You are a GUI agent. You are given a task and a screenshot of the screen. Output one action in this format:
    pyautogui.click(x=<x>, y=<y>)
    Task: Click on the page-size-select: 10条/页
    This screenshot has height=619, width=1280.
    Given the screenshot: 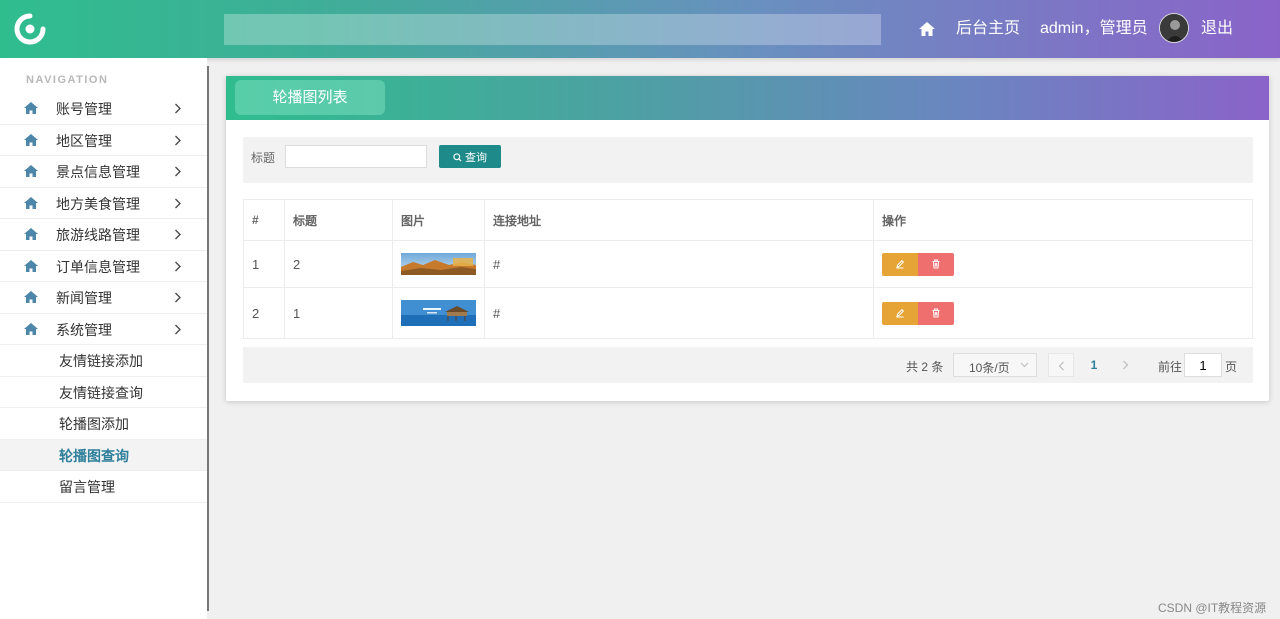 What is the action you would take?
    pyautogui.click(x=995, y=365)
    